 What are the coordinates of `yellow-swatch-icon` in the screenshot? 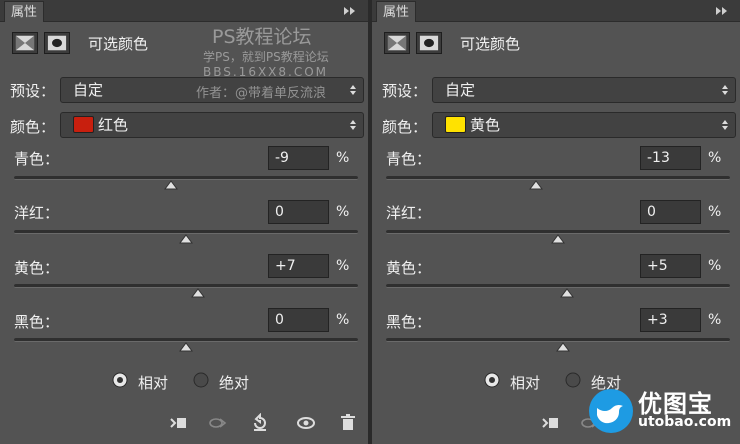 It's located at (455, 124).